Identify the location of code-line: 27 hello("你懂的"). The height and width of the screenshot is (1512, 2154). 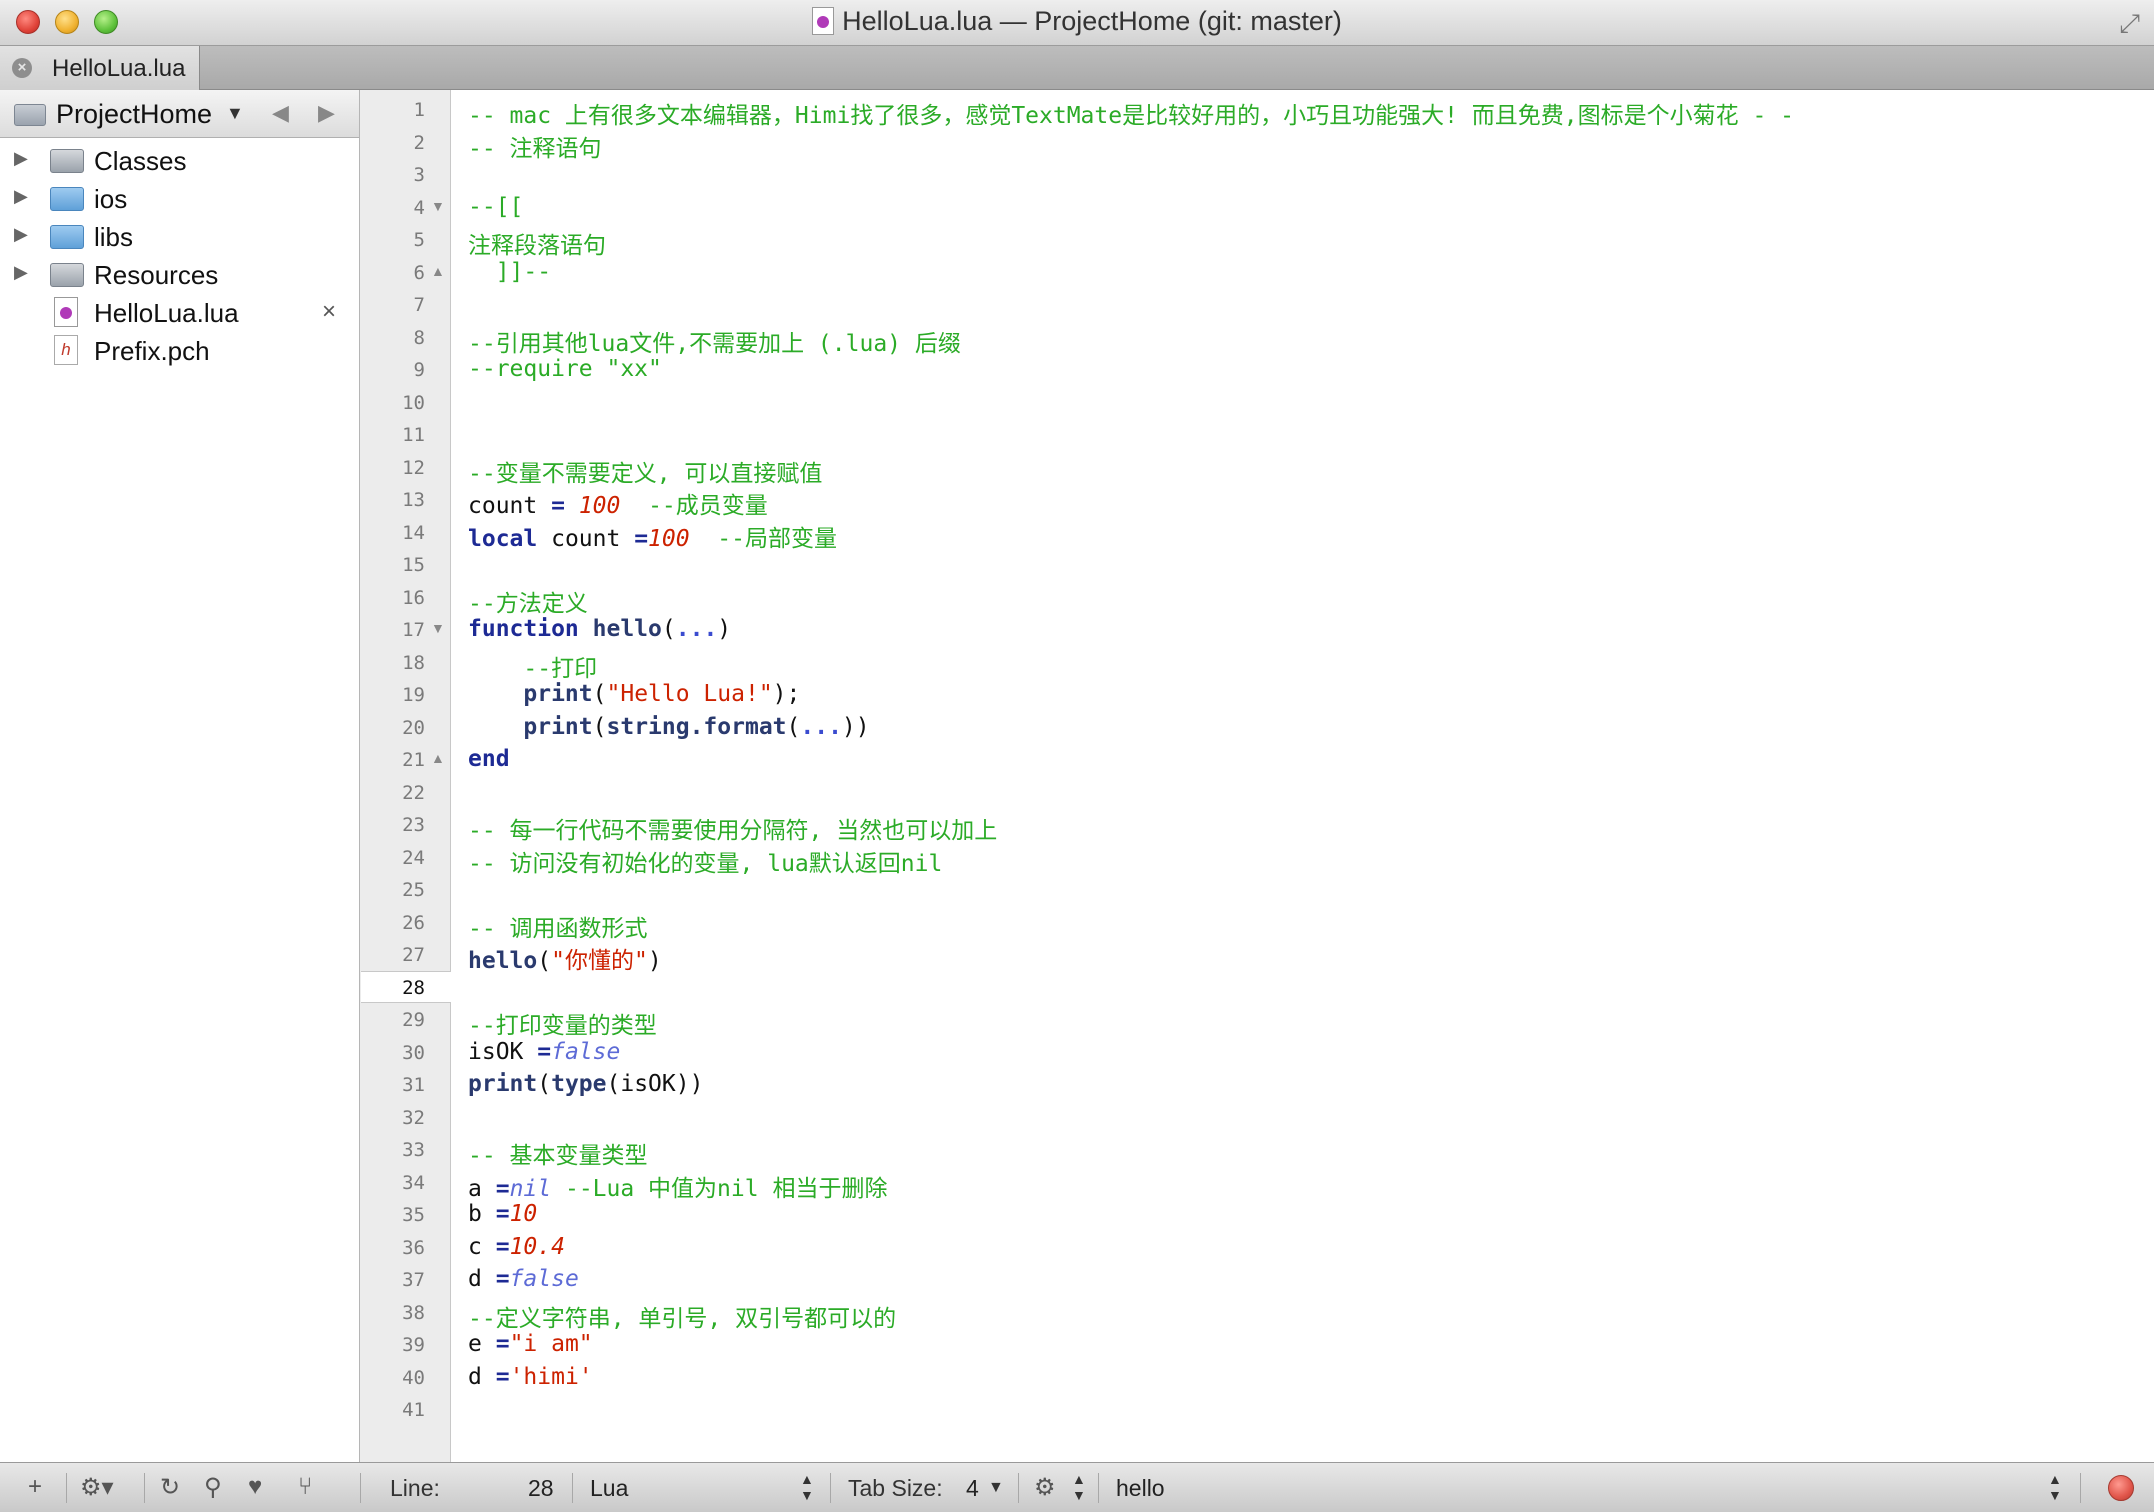
(1257, 956).